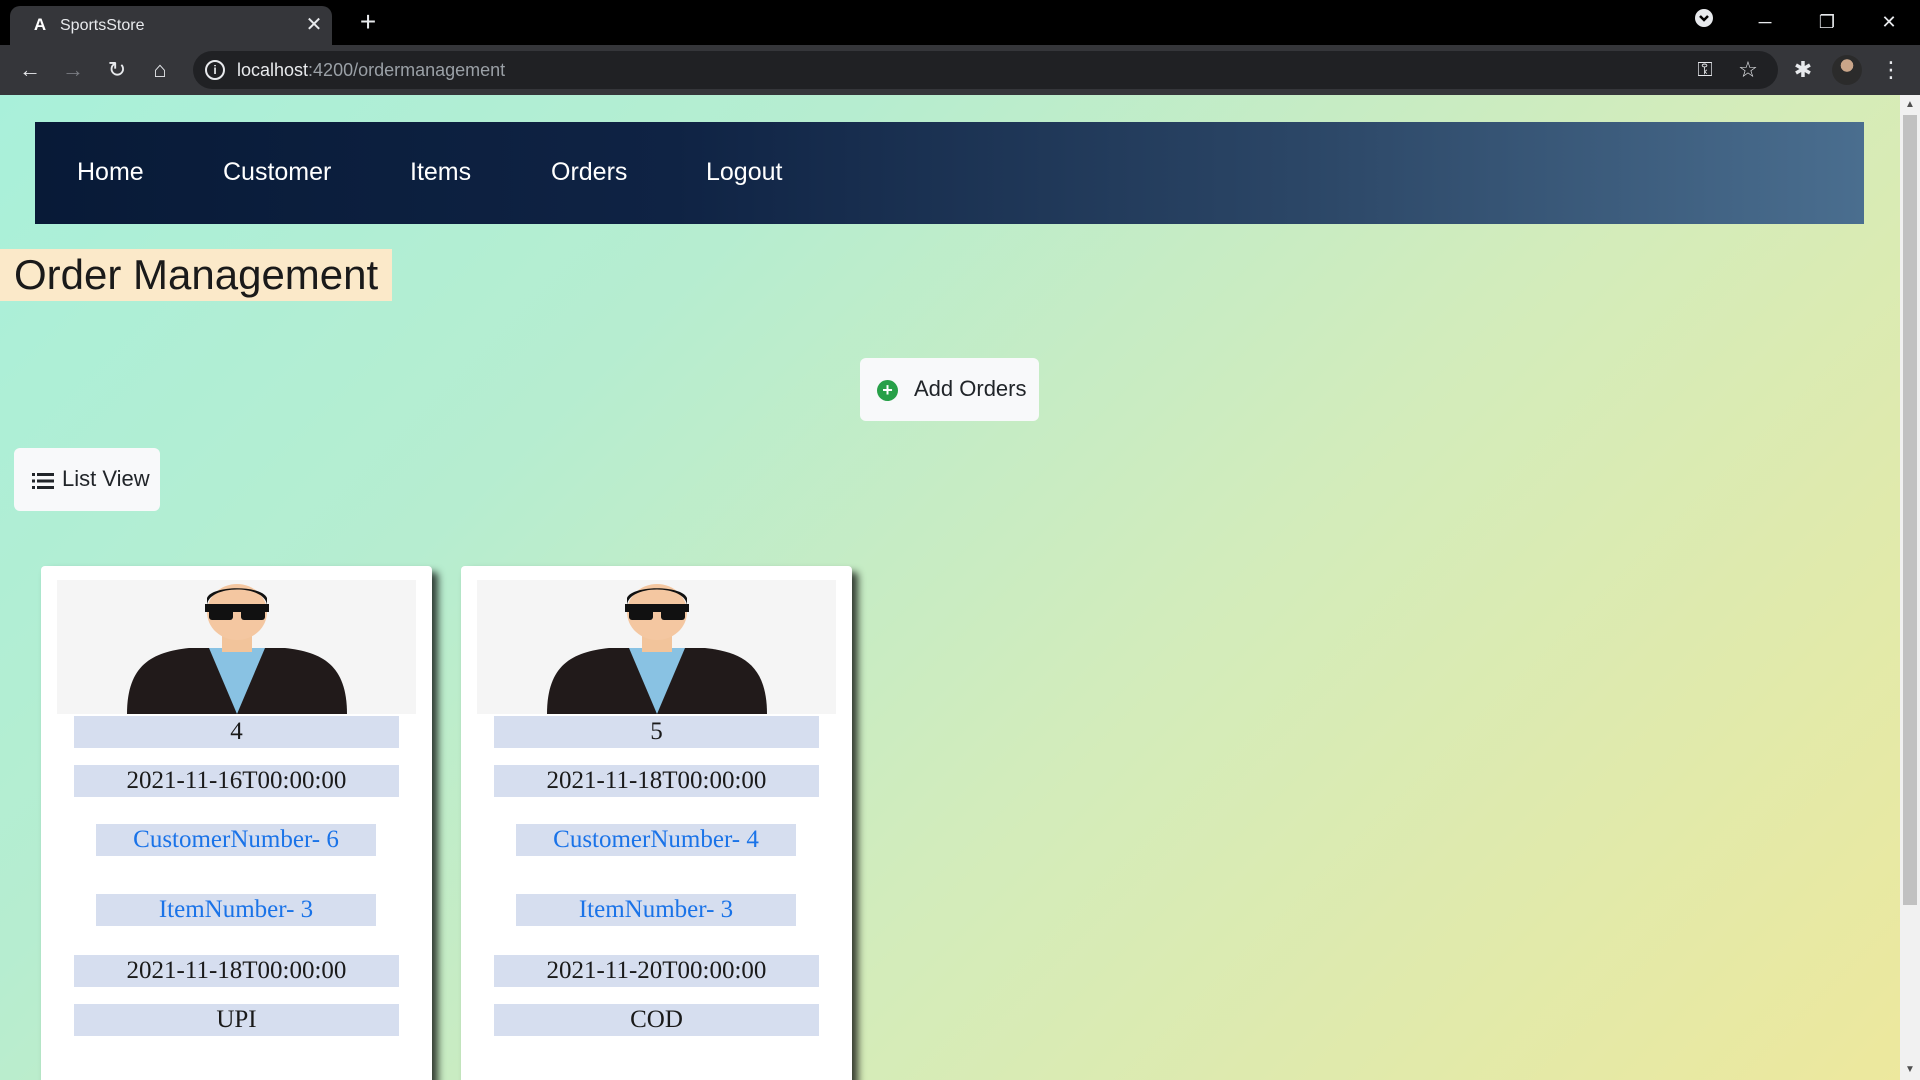 Image resolution: width=1920 pixels, height=1080 pixels. Describe the element at coordinates (656, 781) in the screenshot. I see `order-date: 2021-11-18T00:00:00` at that location.